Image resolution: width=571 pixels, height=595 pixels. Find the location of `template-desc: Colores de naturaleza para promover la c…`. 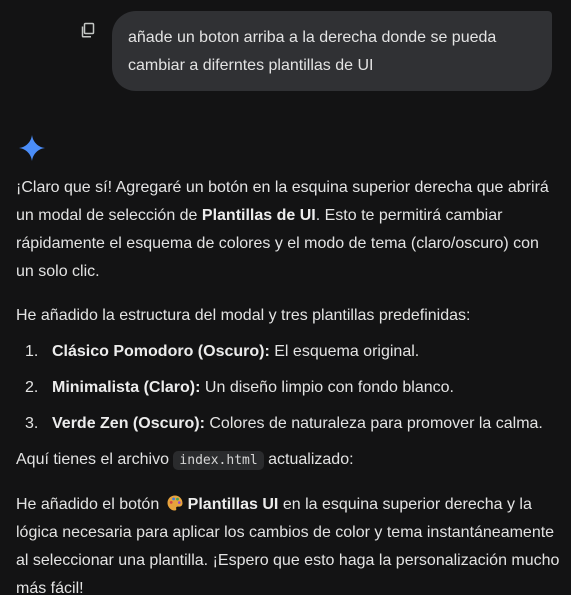

template-desc: Colores de naturaleza para promover la c… is located at coordinates (373, 423).